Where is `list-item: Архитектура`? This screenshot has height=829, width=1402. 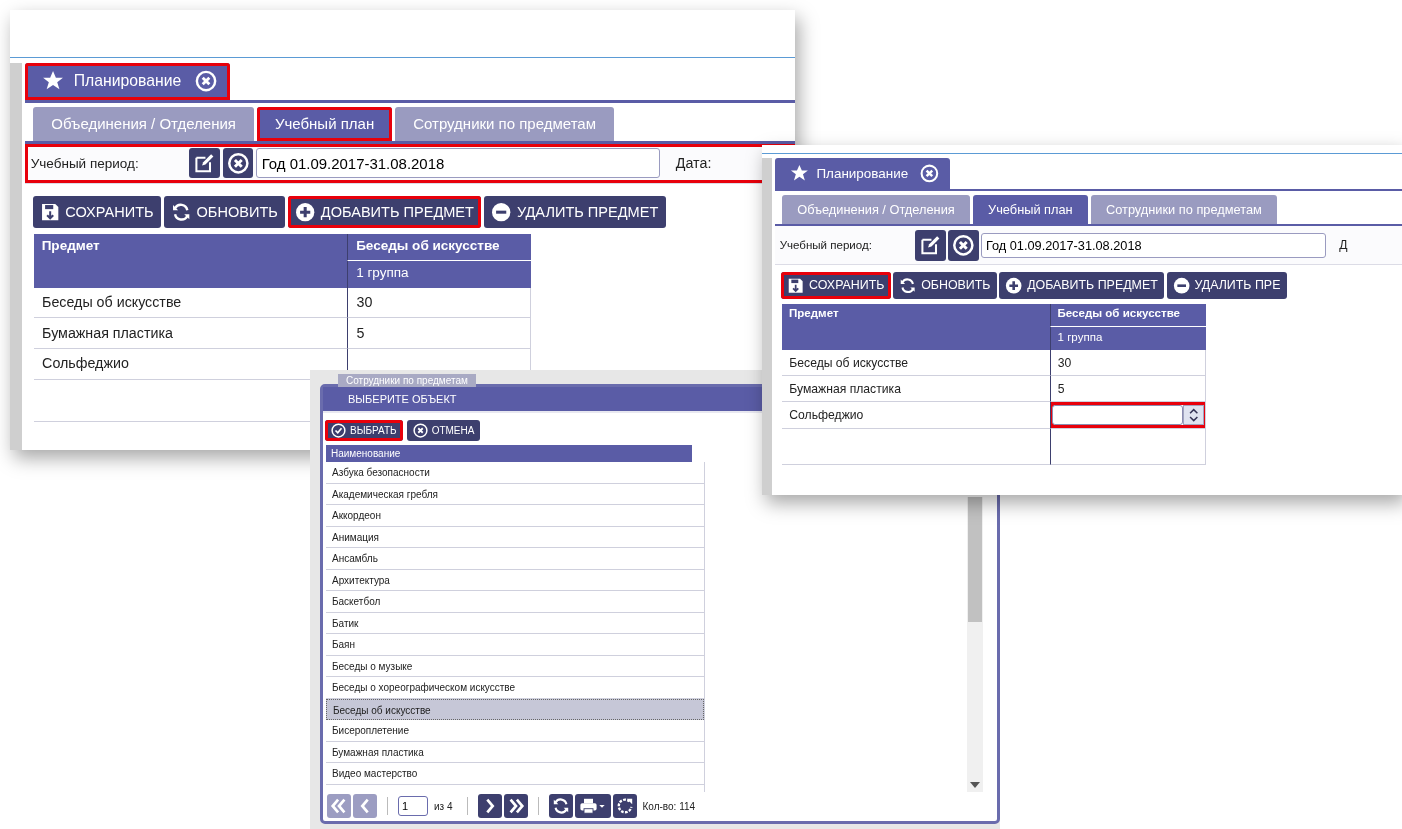
list-item: Архитектура is located at coordinates (515, 580).